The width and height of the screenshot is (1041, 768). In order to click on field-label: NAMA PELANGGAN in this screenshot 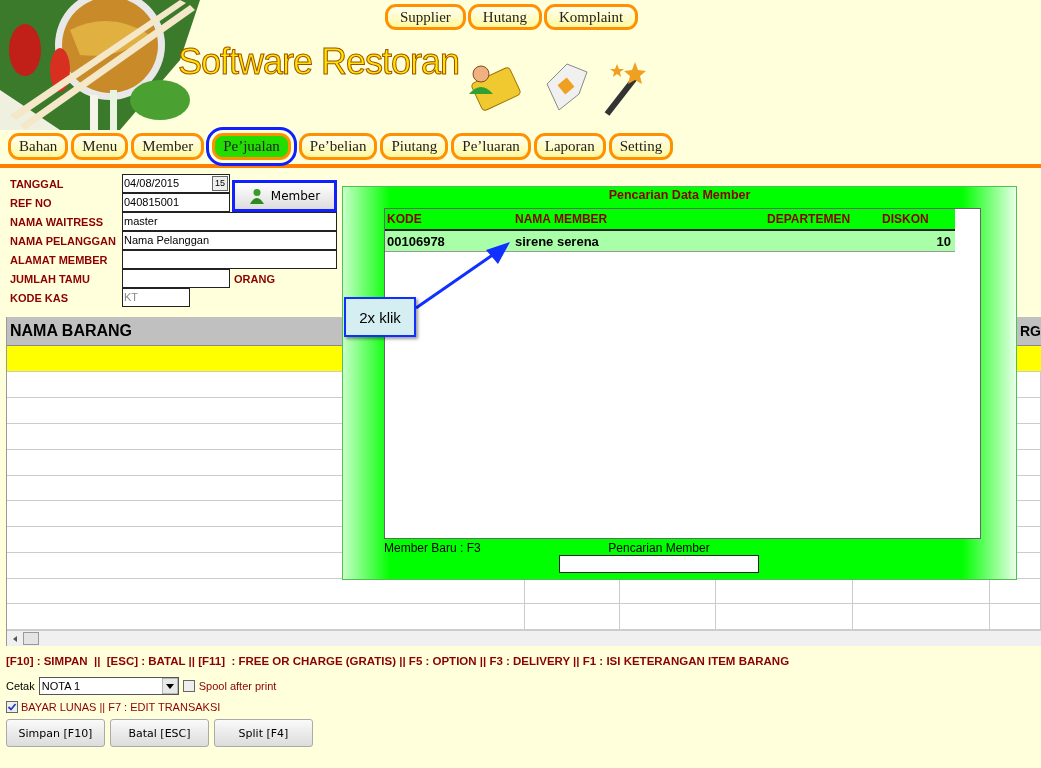, I will do `click(63, 240)`.